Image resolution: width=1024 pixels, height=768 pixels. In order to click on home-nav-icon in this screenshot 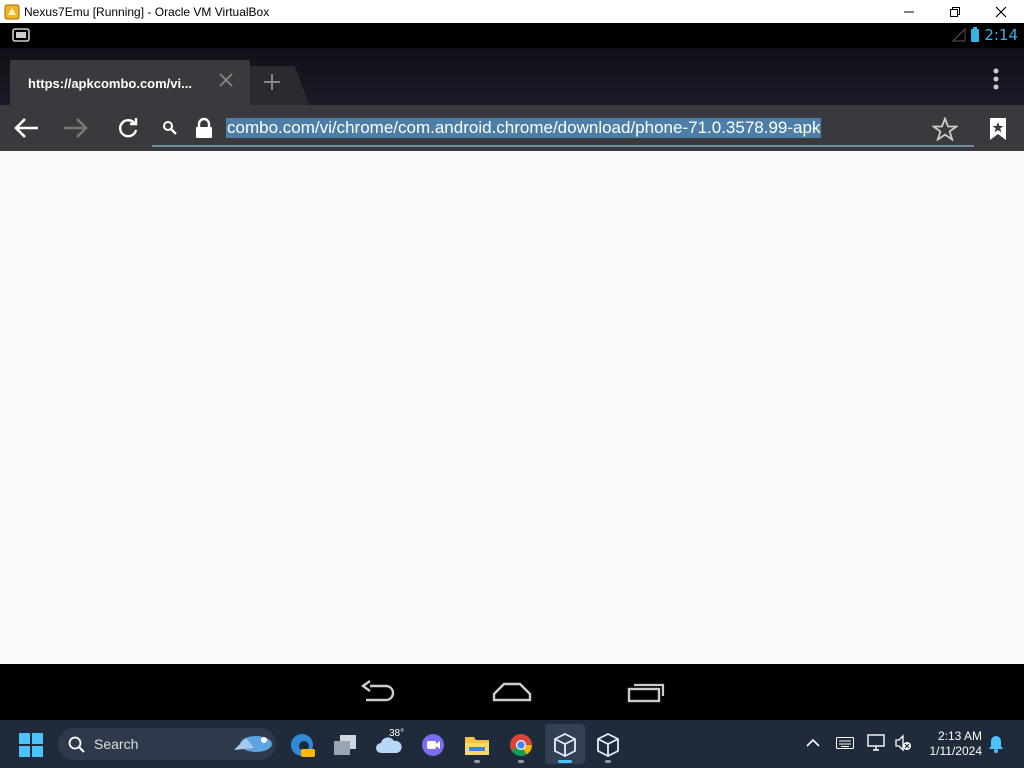, I will do `click(512, 692)`.